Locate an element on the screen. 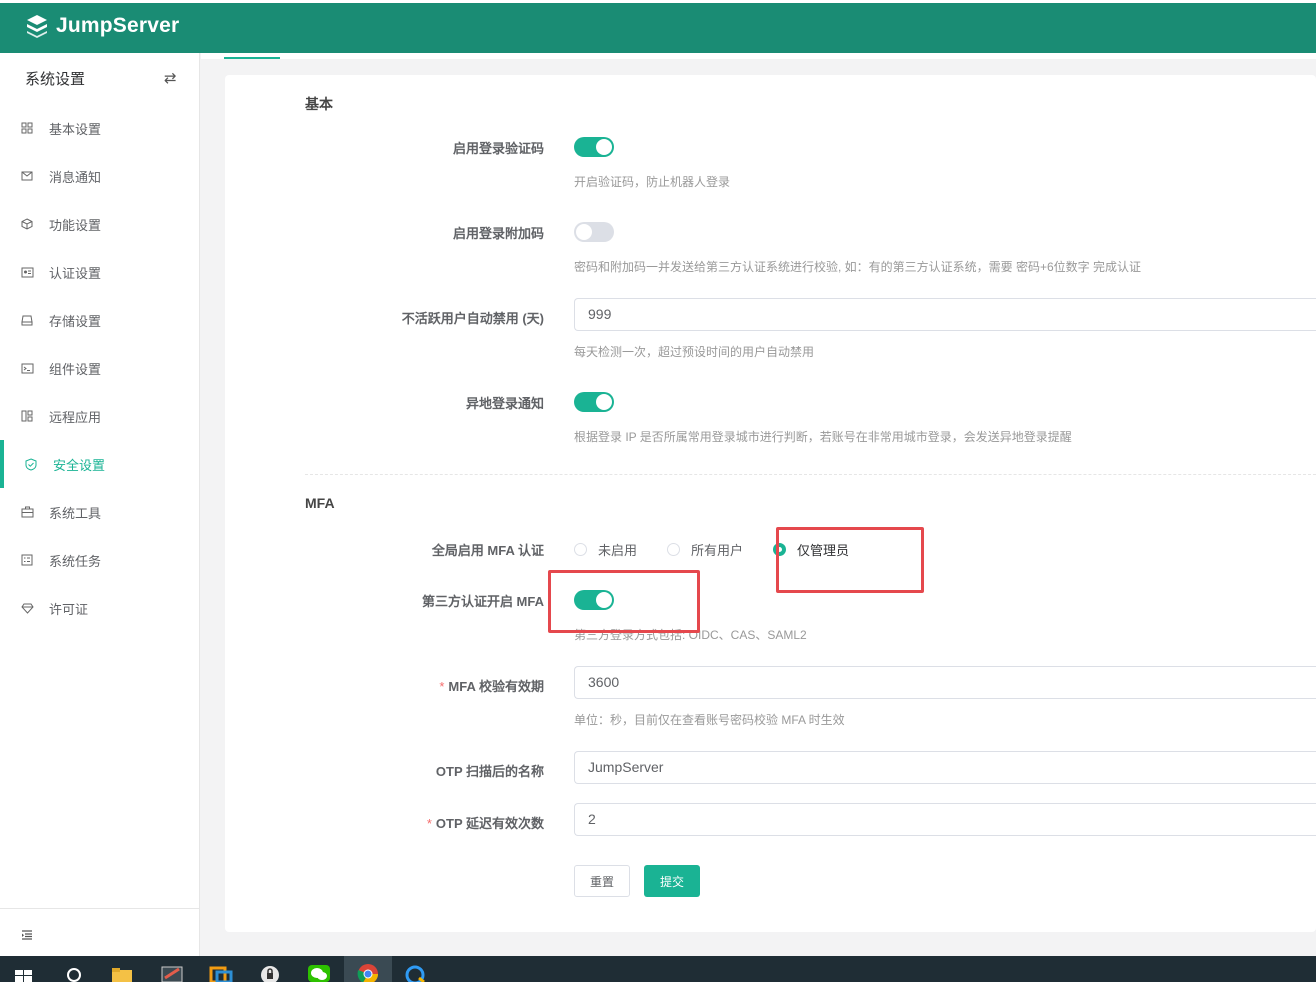 Image resolution: width=1316 pixels, height=982 pixels. search-icon is located at coordinates (74, 969).